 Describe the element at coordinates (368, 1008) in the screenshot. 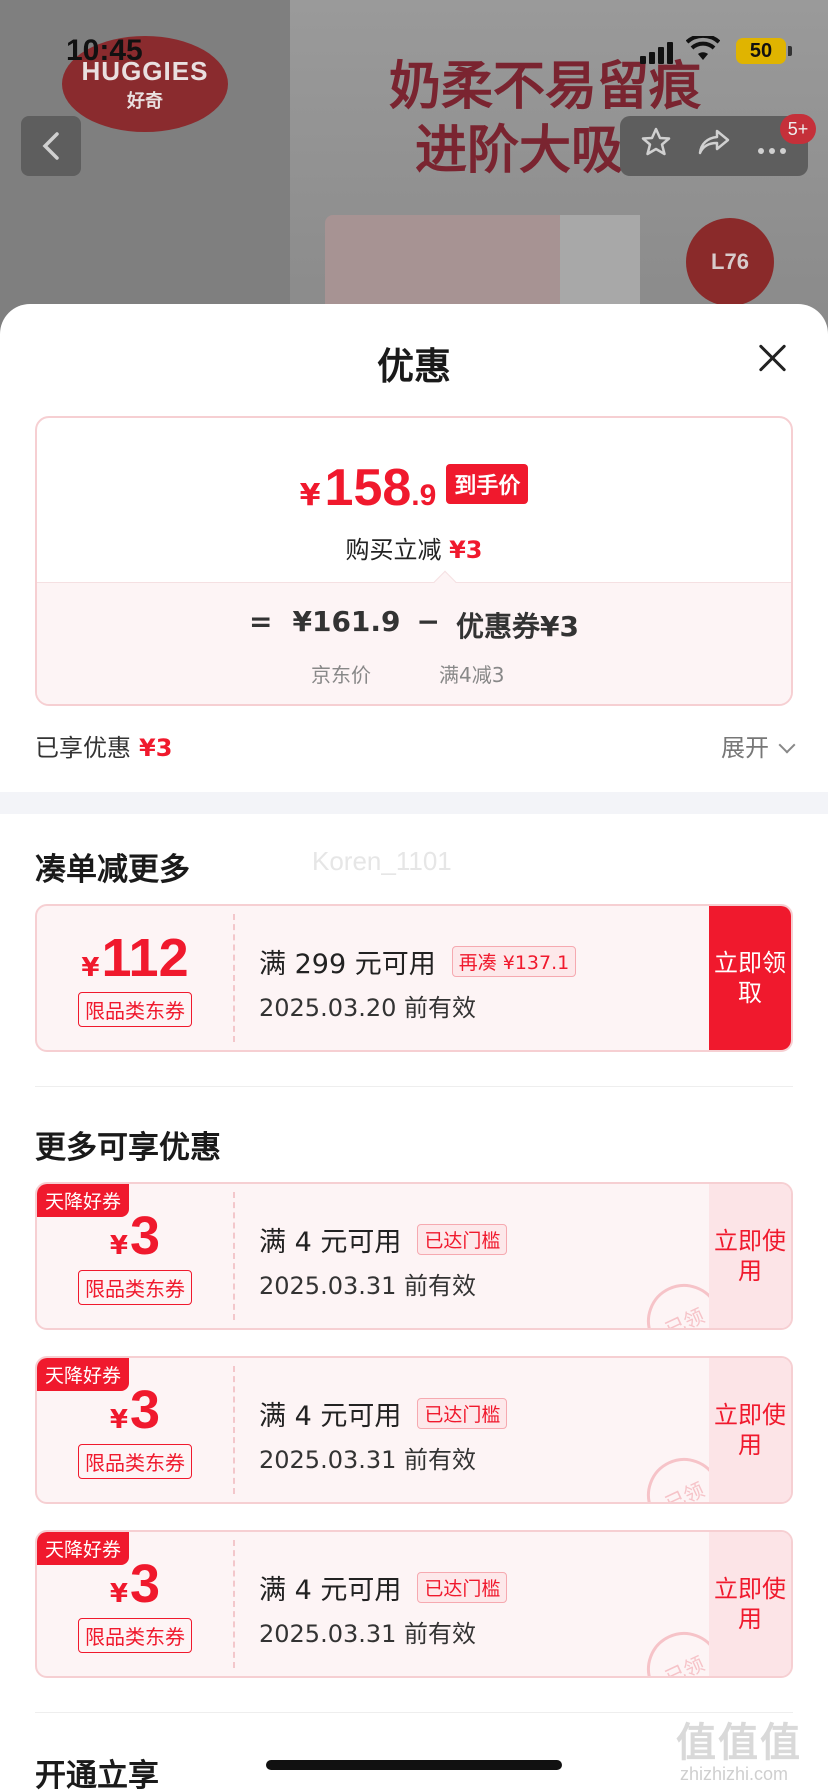

I see `coupon-validity: 2025.03.20 前有效` at that location.